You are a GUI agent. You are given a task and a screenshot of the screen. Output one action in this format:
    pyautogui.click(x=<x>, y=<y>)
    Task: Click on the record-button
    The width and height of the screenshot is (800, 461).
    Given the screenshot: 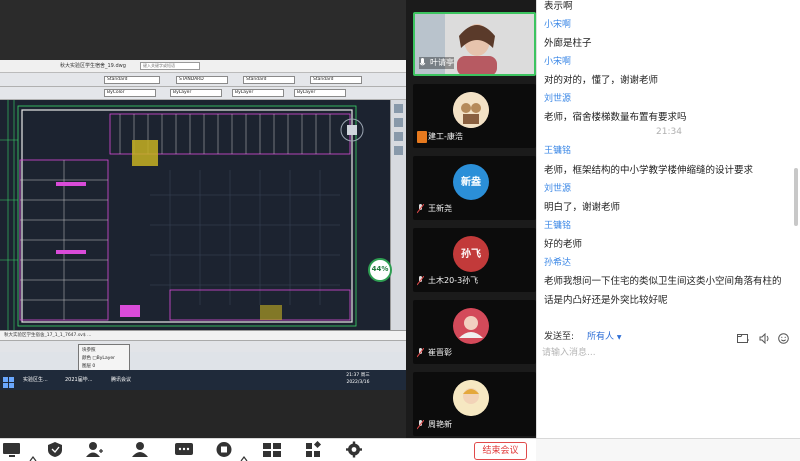 What is the action you would take?
    pyautogui.click(x=226, y=450)
    